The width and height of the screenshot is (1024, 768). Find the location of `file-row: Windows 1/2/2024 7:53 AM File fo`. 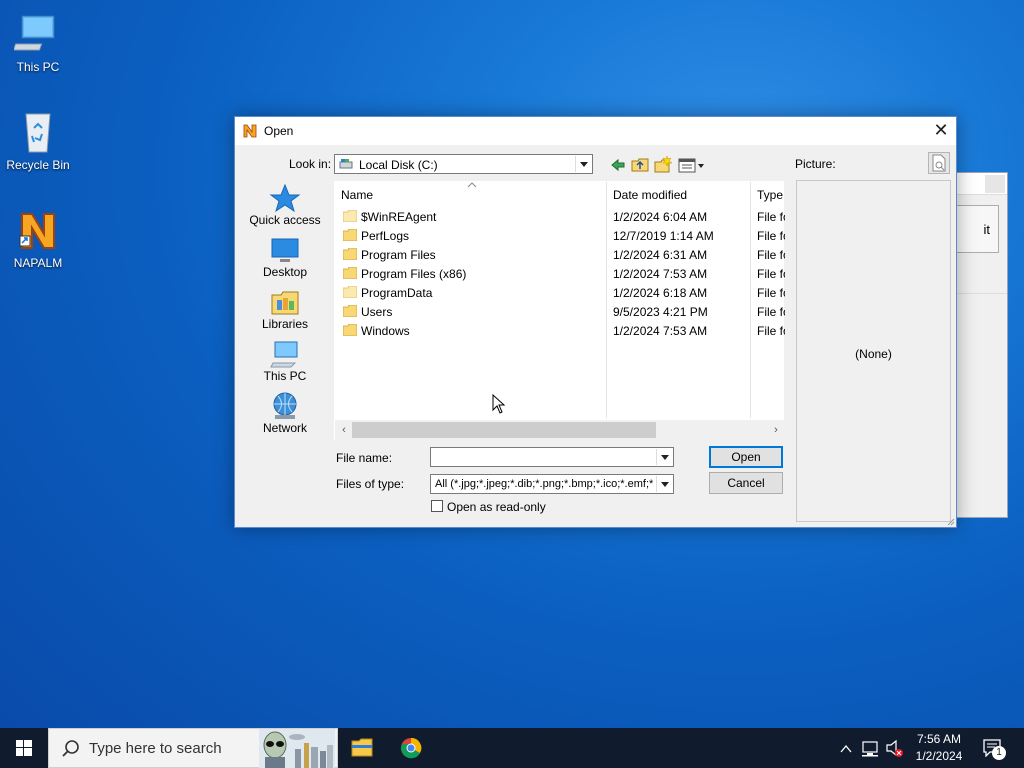

file-row: Windows 1/2/2024 7:53 AM File fo is located at coordinates (560, 330).